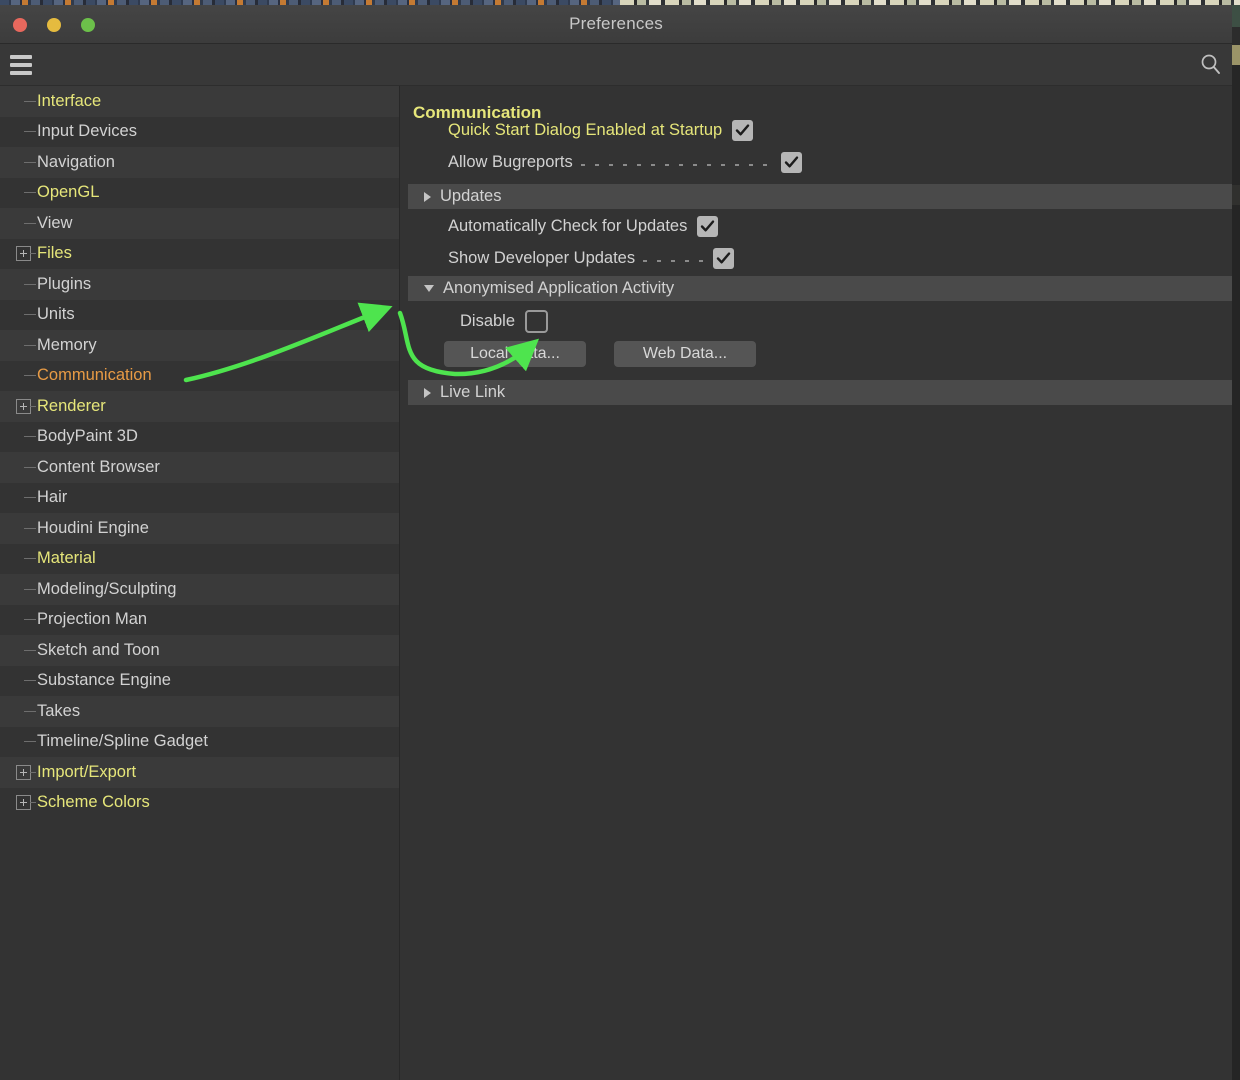 The image size is (1240, 1080). I want to click on search-icon, so click(1211, 65).